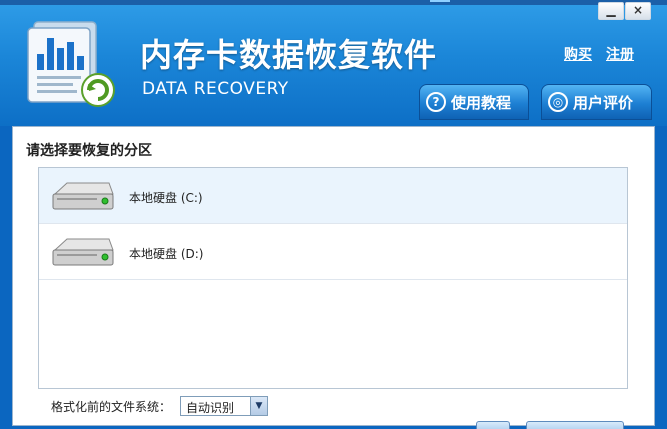 This screenshot has height=429, width=667. What do you see at coordinates (258, 406) in the screenshot?
I see `chevron-down-icon: ▼` at bounding box center [258, 406].